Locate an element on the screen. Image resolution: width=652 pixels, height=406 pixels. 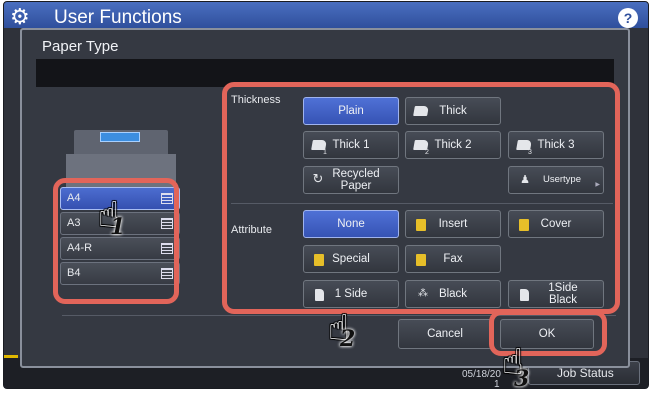
step-number-3: 3 is located at coordinates (522, 379).